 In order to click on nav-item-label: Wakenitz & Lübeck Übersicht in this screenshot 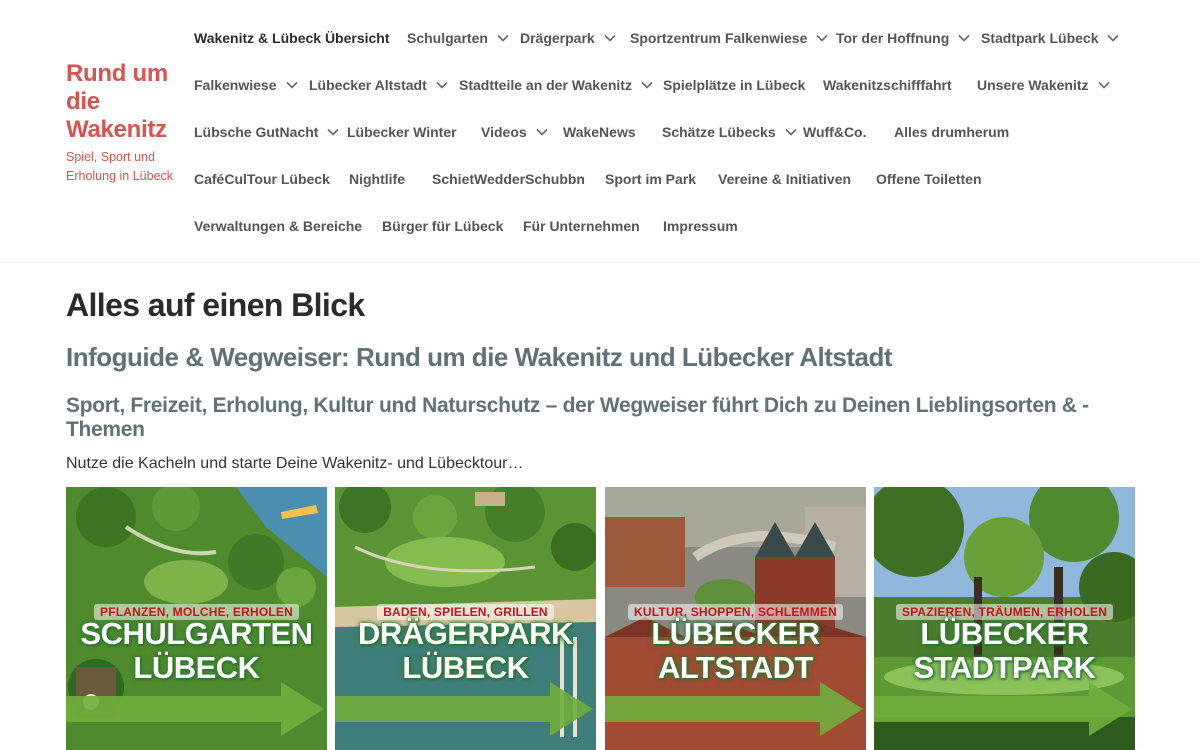, I will do `click(292, 38)`.